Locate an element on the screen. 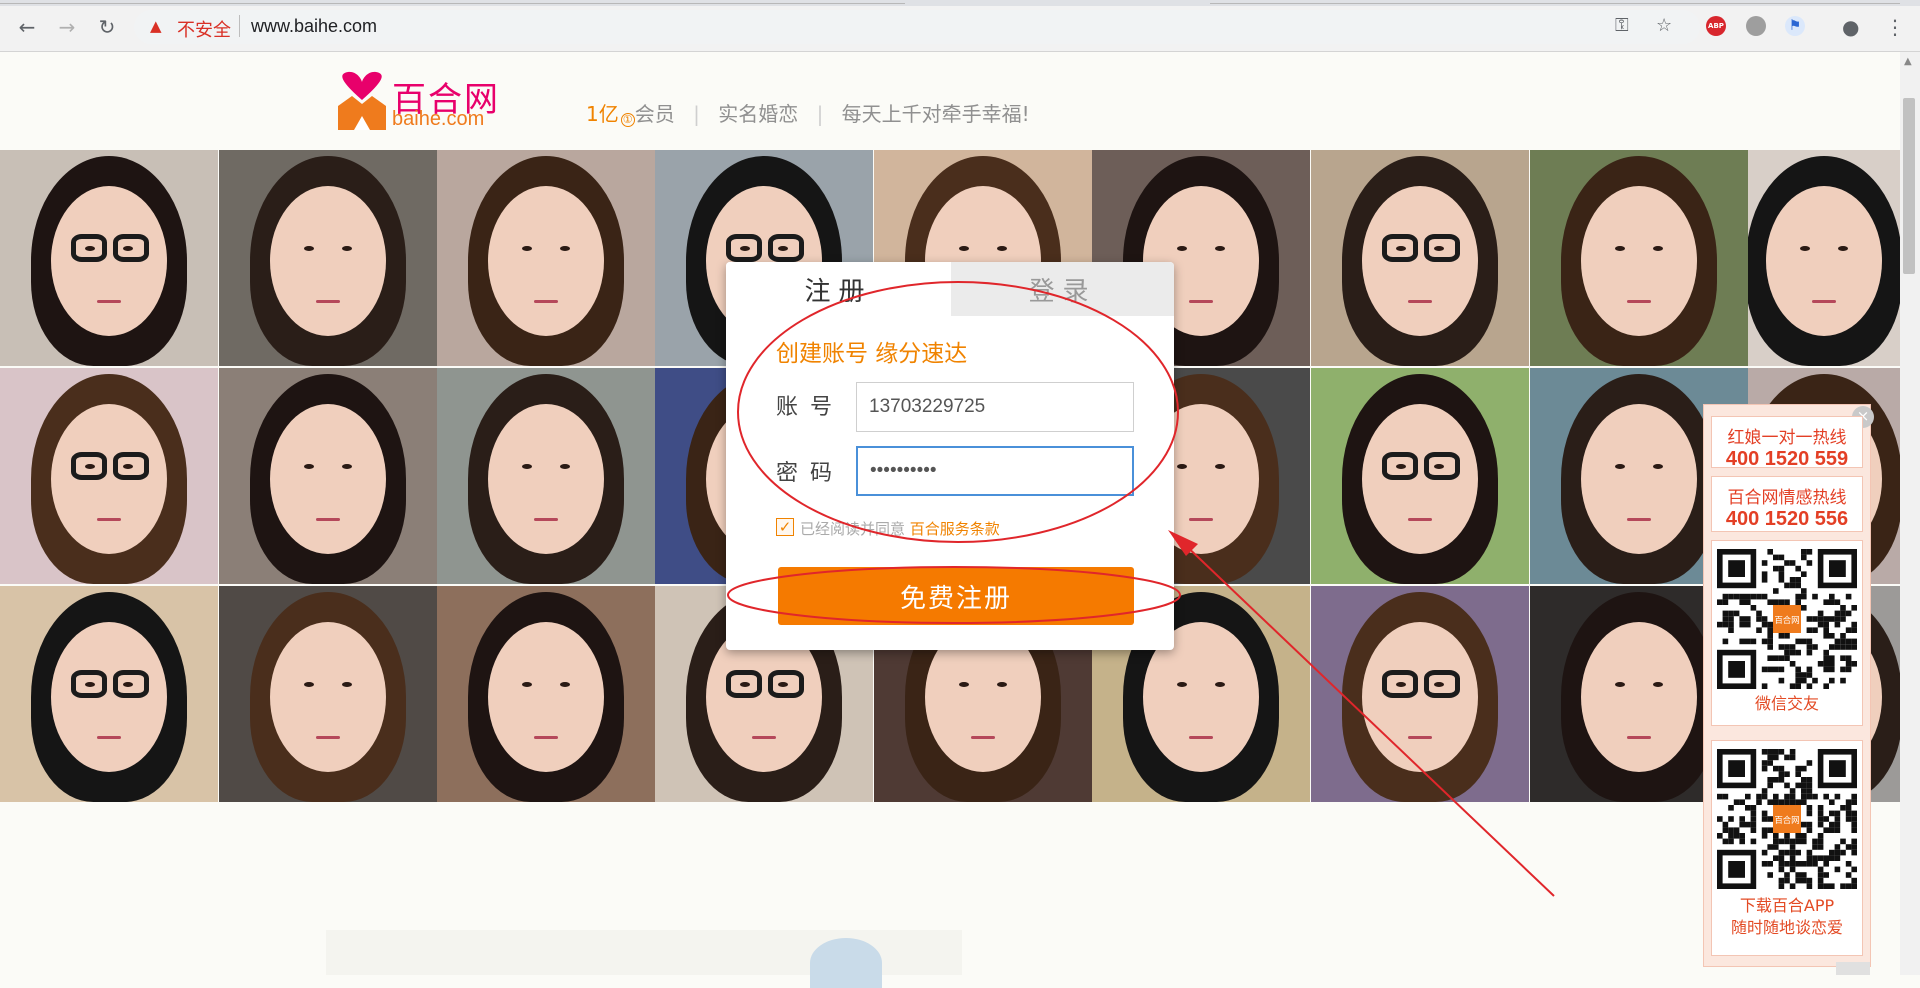  back-arrow-icon: ← is located at coordinates (27, 27).